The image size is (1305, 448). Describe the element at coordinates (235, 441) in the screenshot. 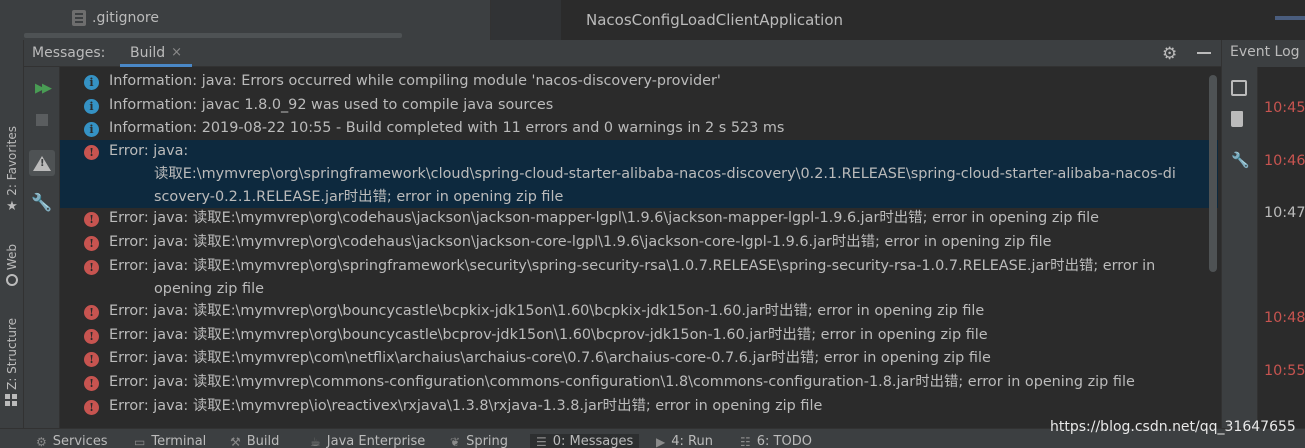

I see `hammer-icon: ⚒` at that location.